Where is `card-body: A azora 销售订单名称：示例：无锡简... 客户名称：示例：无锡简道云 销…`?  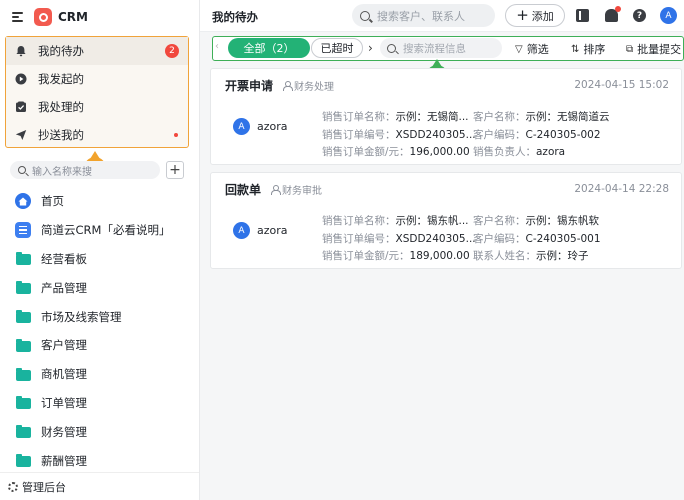 card-body: A azora 销售订单名称：示例：无锡简... 客户名称：示例：无锡简道云 销… is located at coordinates (446, 132).